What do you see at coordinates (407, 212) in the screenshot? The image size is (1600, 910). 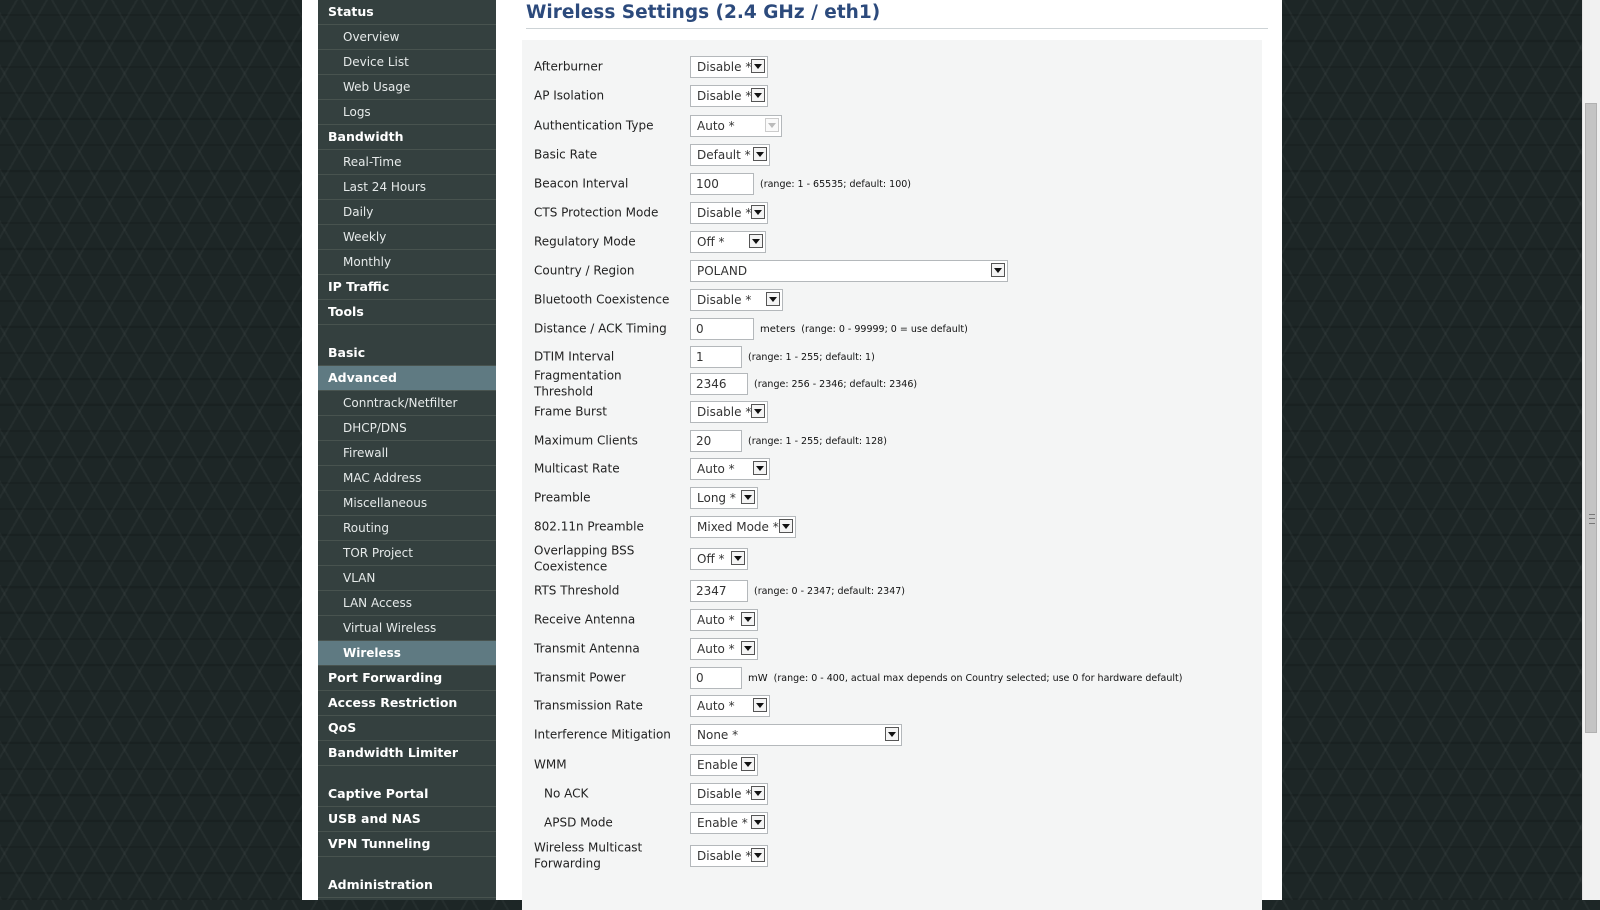 I see `sidebar-item-daily: Daily` at bounding box center [407, 212].